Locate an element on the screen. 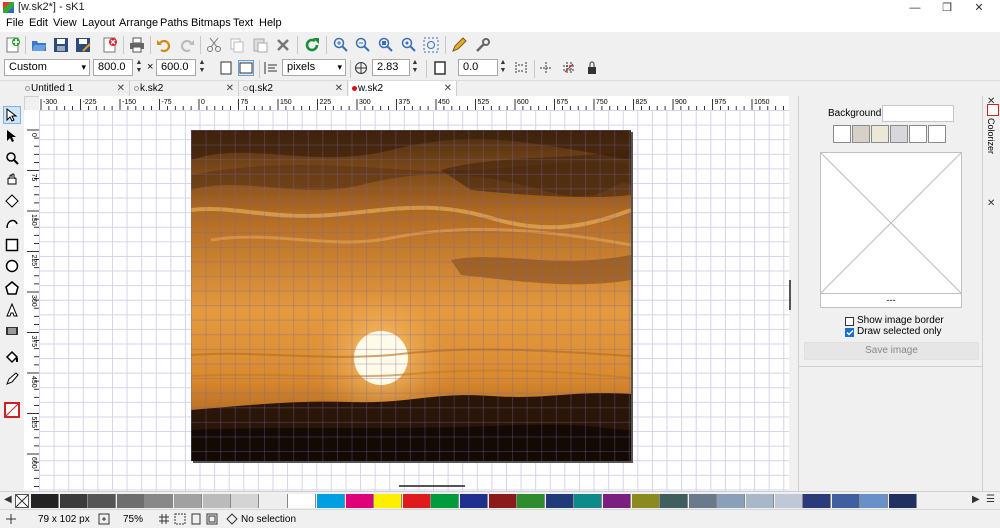 The image size is (1000, 528). horizontal-scroll-thumb is located at coordinates (432, 486).